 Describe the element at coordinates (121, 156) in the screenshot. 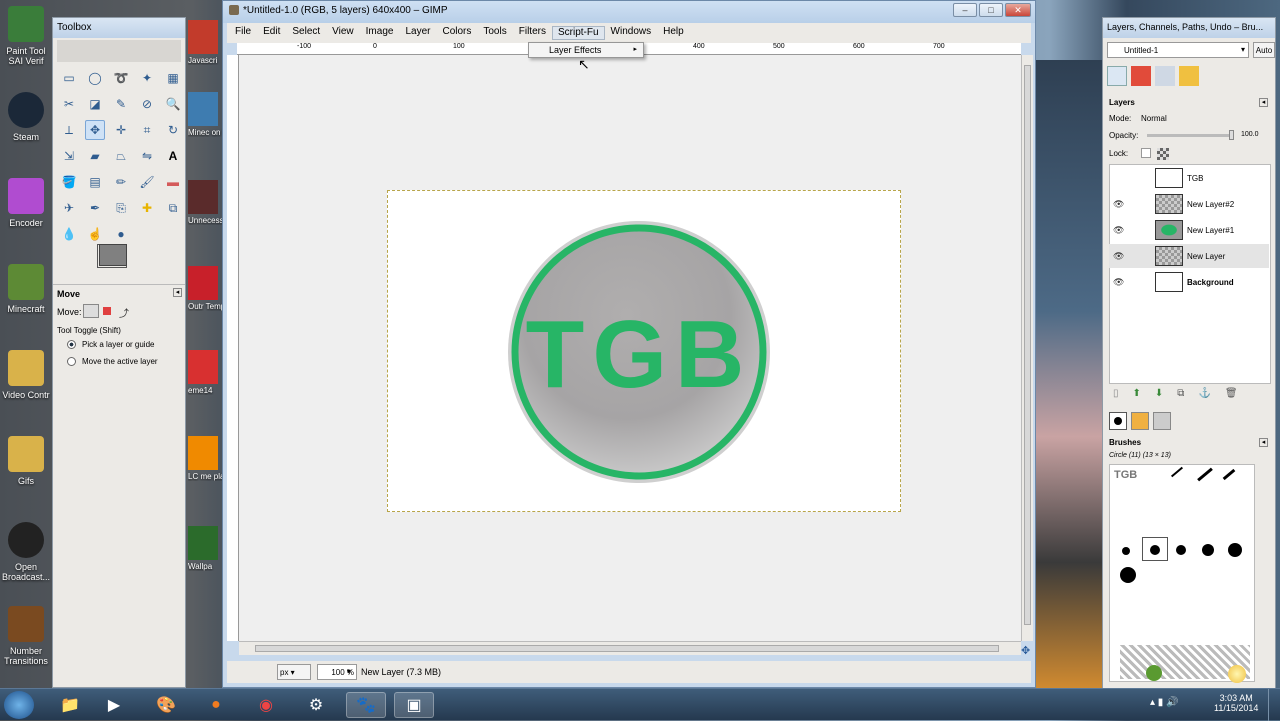

I see `perspective-tool-icon: ⏢` at that location.